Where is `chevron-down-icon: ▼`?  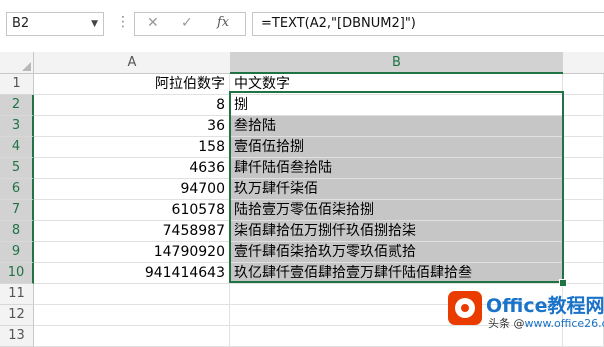 chevron-down-icon: ▼ is located at coordinates (94, 24).